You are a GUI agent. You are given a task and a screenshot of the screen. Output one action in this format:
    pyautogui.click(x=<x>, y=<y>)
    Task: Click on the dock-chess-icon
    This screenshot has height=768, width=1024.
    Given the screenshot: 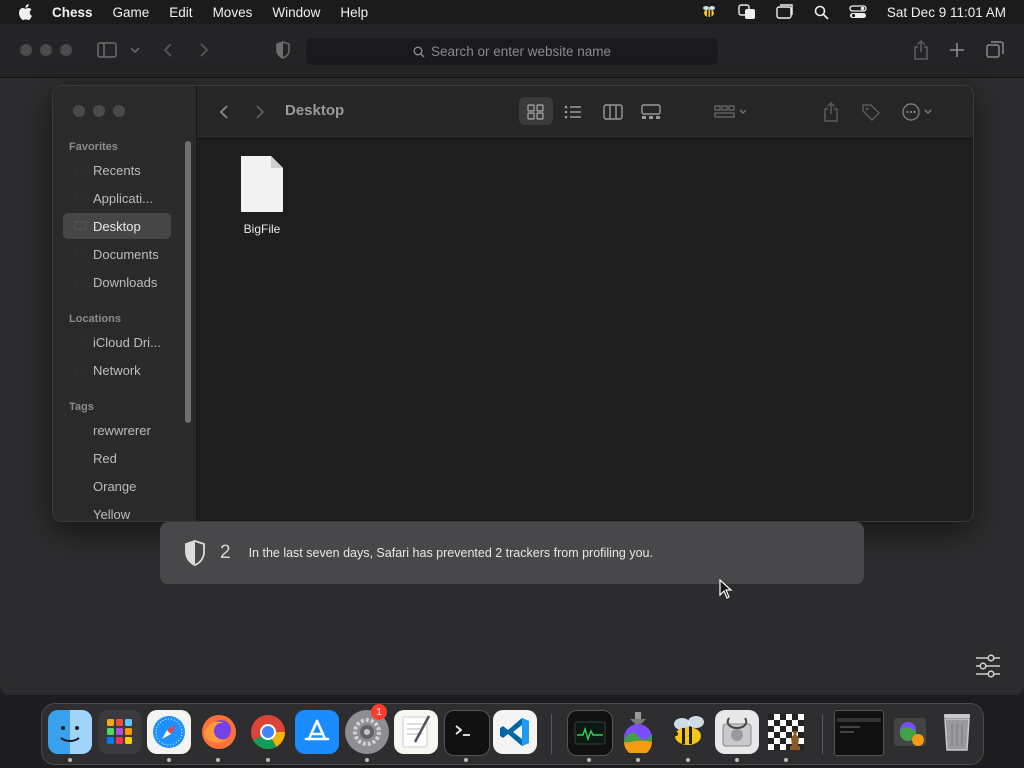 What is the action you would take?
    pyautogui.click(x=786, y=732)
    